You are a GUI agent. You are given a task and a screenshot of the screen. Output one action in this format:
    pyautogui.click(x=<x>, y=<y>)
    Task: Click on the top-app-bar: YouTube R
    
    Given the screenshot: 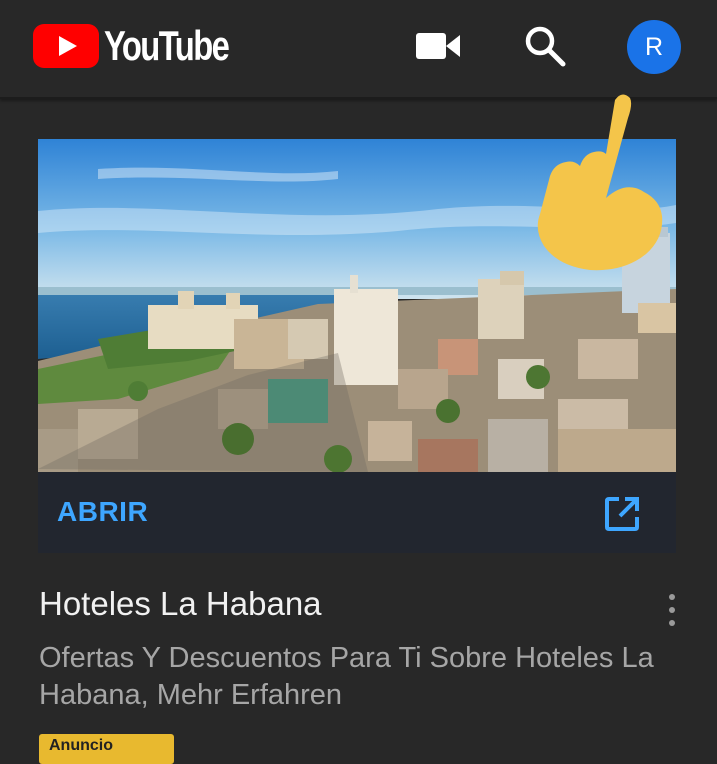 What is the action you would take?
    pyautogui.click(x=358, y=49)
    